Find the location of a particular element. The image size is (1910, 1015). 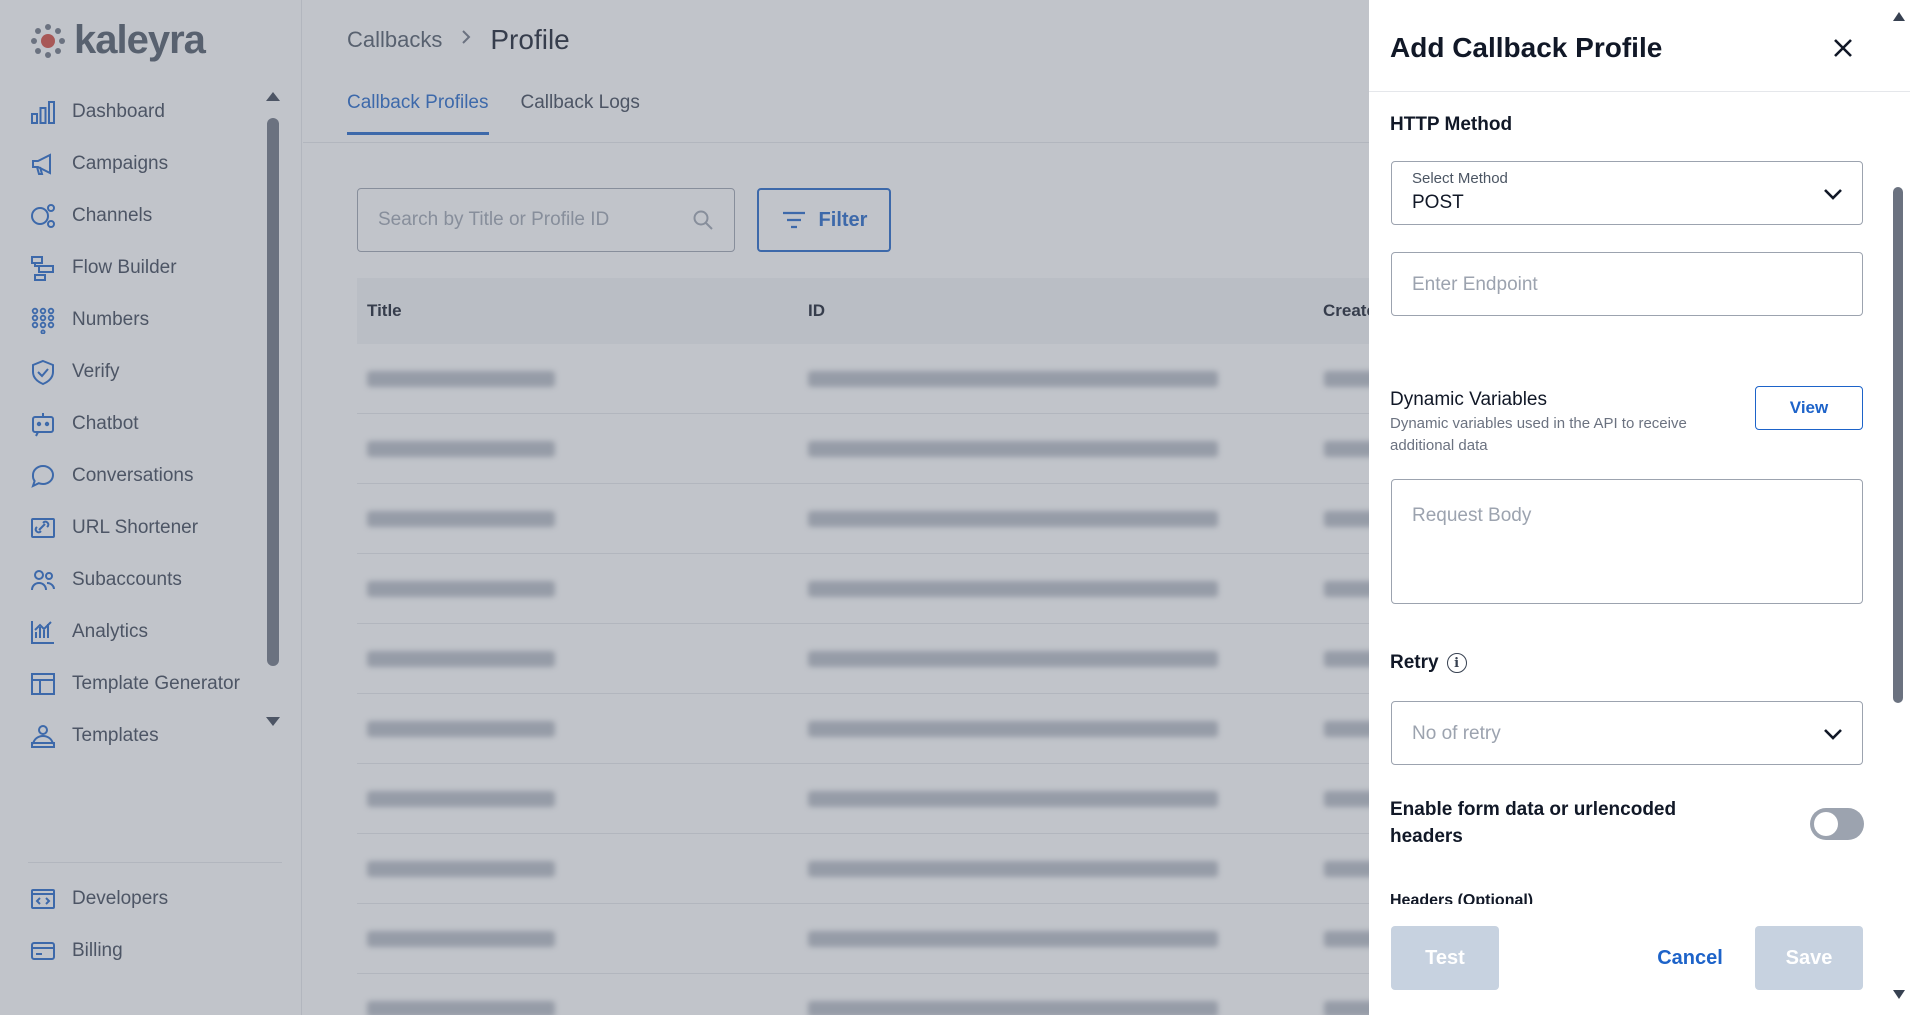

form-data-toggle is located at coordinates (1837, 824).